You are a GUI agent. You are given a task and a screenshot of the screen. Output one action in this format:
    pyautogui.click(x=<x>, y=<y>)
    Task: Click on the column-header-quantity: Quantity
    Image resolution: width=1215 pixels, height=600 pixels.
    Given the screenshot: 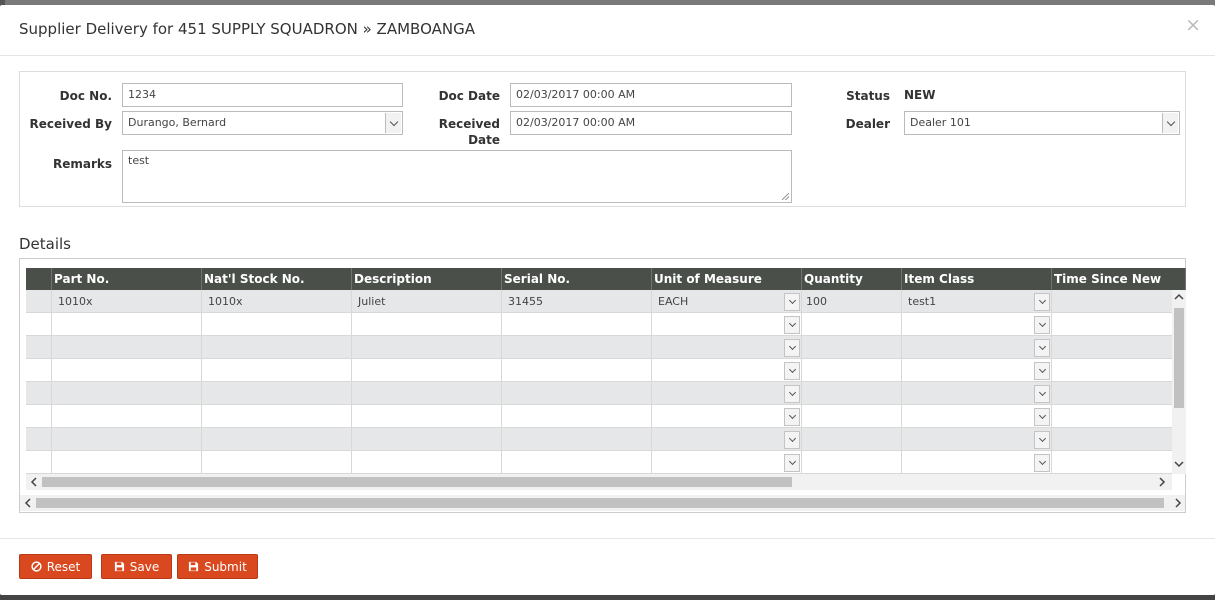 What is the action you would take?
    pyautogui.click(x=852, y=279)
    